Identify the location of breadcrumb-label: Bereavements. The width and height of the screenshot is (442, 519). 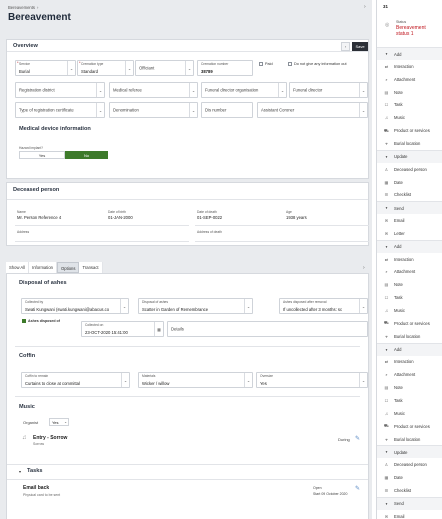
(21, 7).